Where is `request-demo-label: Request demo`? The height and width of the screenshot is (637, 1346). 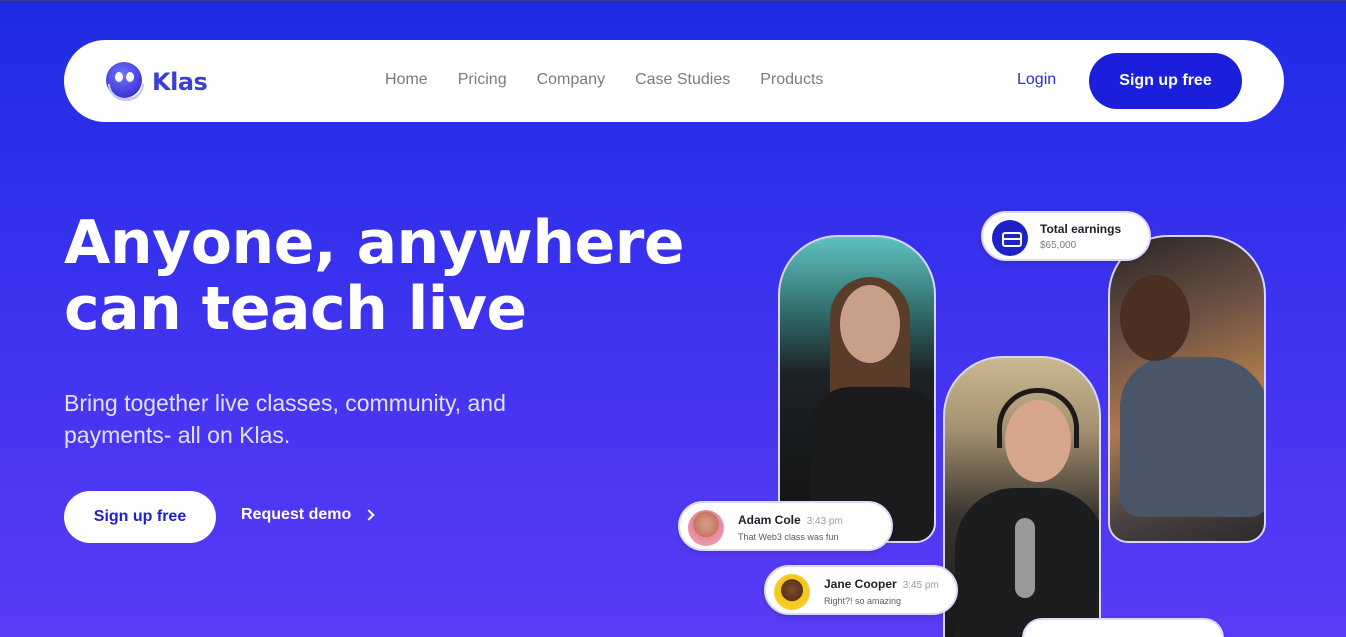 request-demo-label: Request demo is located at coordinates (296, 514).